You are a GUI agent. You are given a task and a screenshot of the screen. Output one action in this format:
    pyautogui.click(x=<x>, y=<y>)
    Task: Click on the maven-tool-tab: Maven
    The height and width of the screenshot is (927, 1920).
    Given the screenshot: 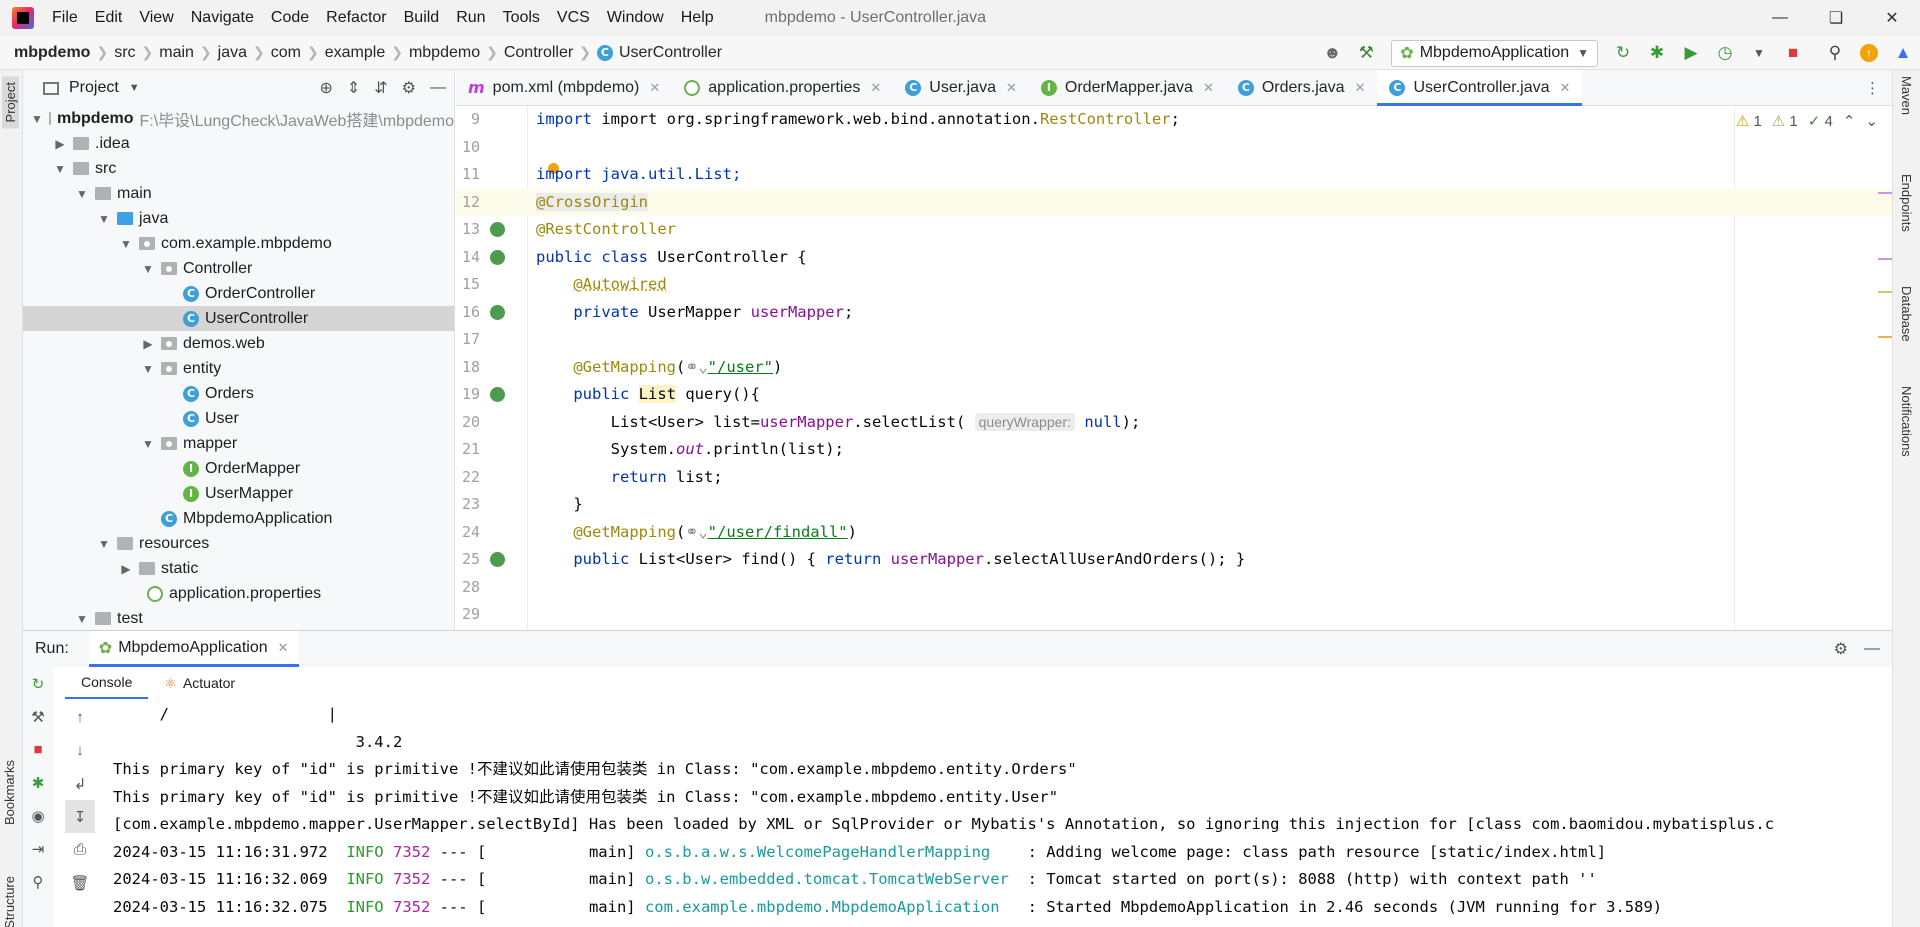 What is the action you would take?
    pyautogui.click(x=1906, y=95)
    